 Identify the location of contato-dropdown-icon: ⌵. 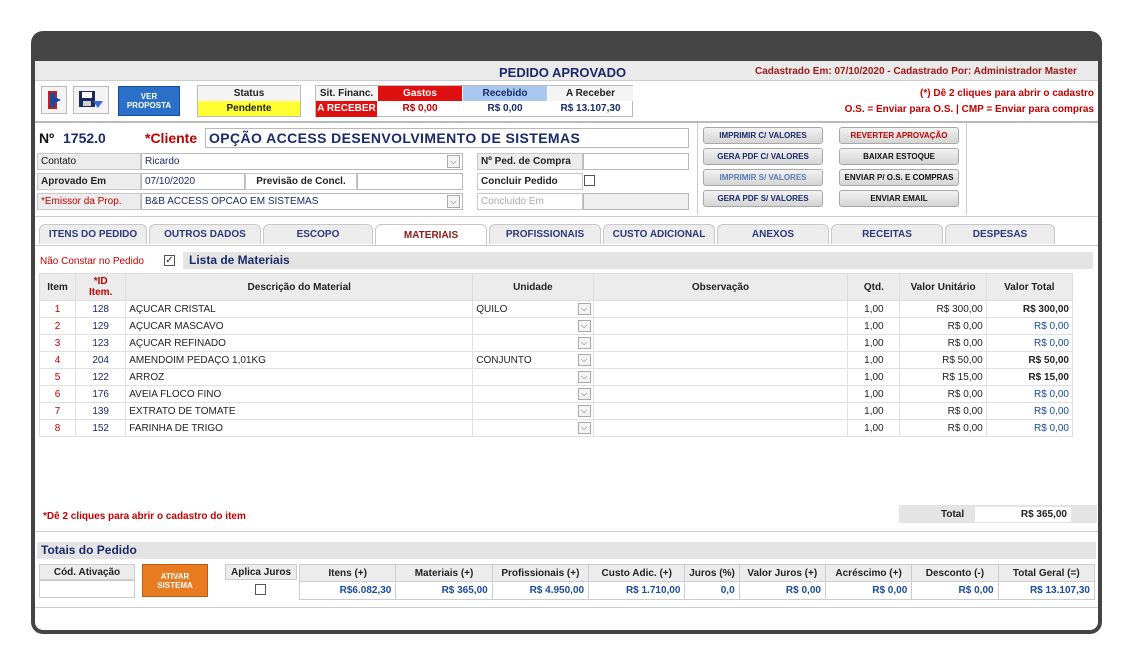
(453, 161).